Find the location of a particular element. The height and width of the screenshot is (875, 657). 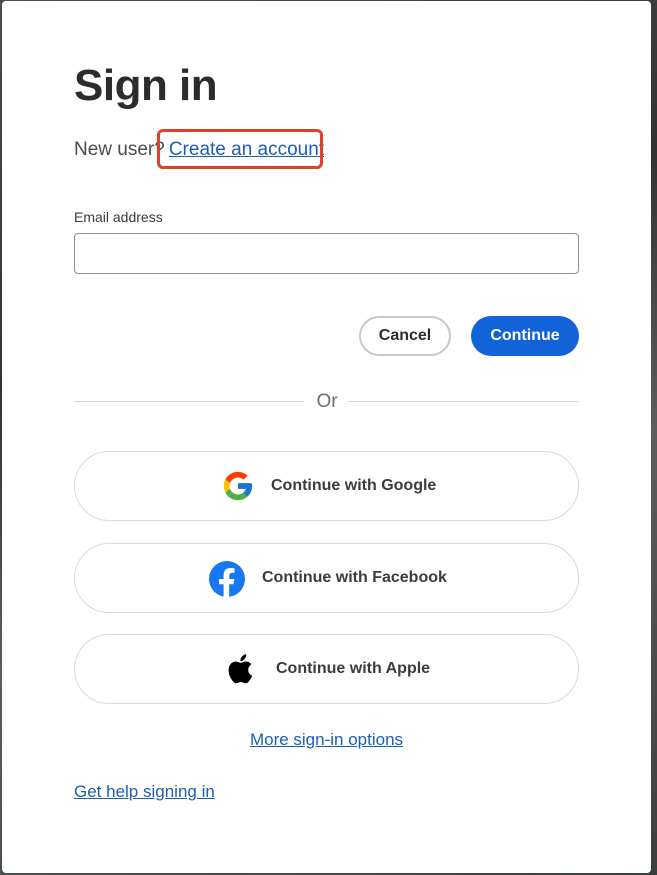

google-button-label: Continue with Google is located at coordinates (354, 485).